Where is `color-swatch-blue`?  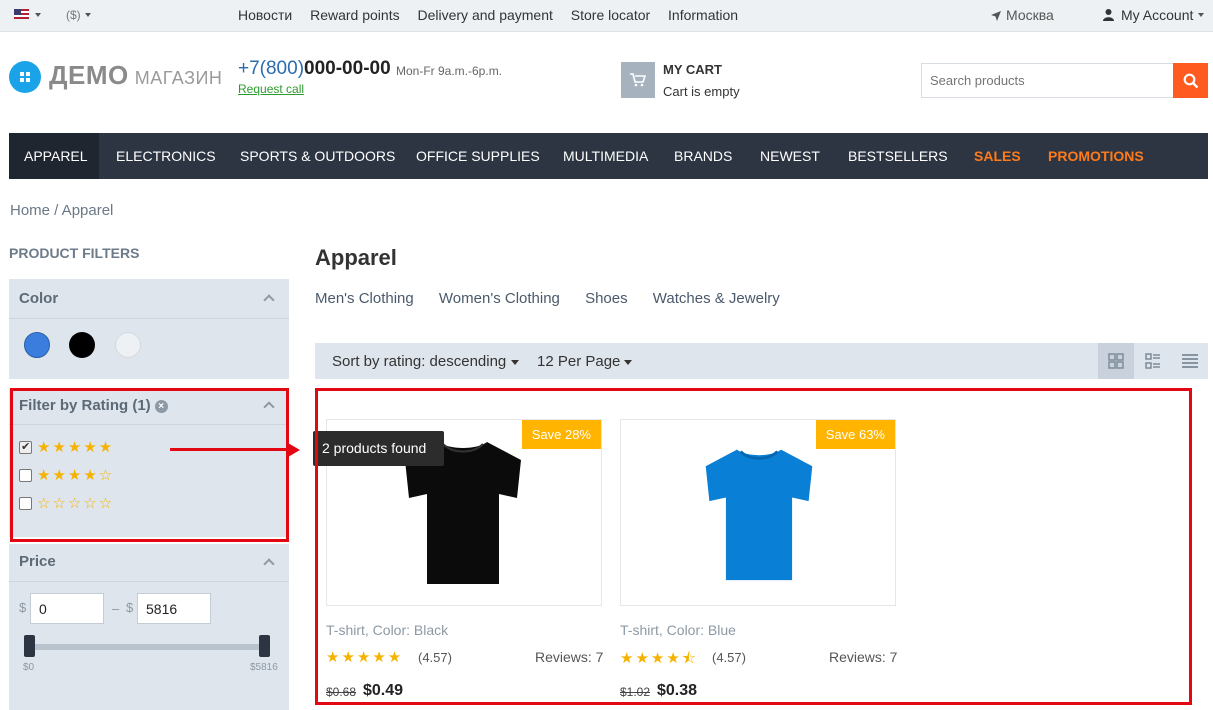 color-swatch-blue is located at coordinates (37, 345).